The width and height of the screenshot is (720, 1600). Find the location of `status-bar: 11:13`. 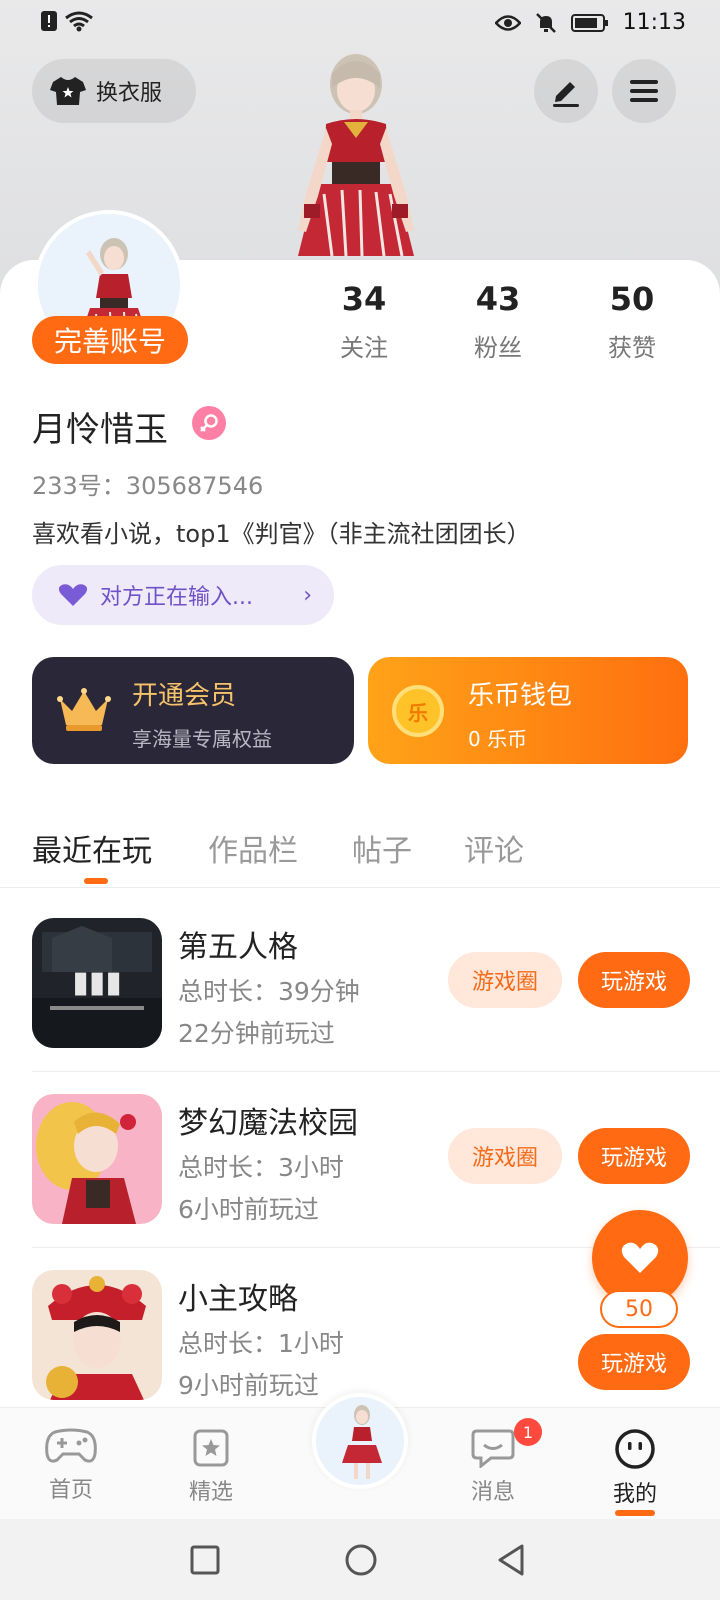

status-bar: 11:13 is located at coordinates (360, 24).